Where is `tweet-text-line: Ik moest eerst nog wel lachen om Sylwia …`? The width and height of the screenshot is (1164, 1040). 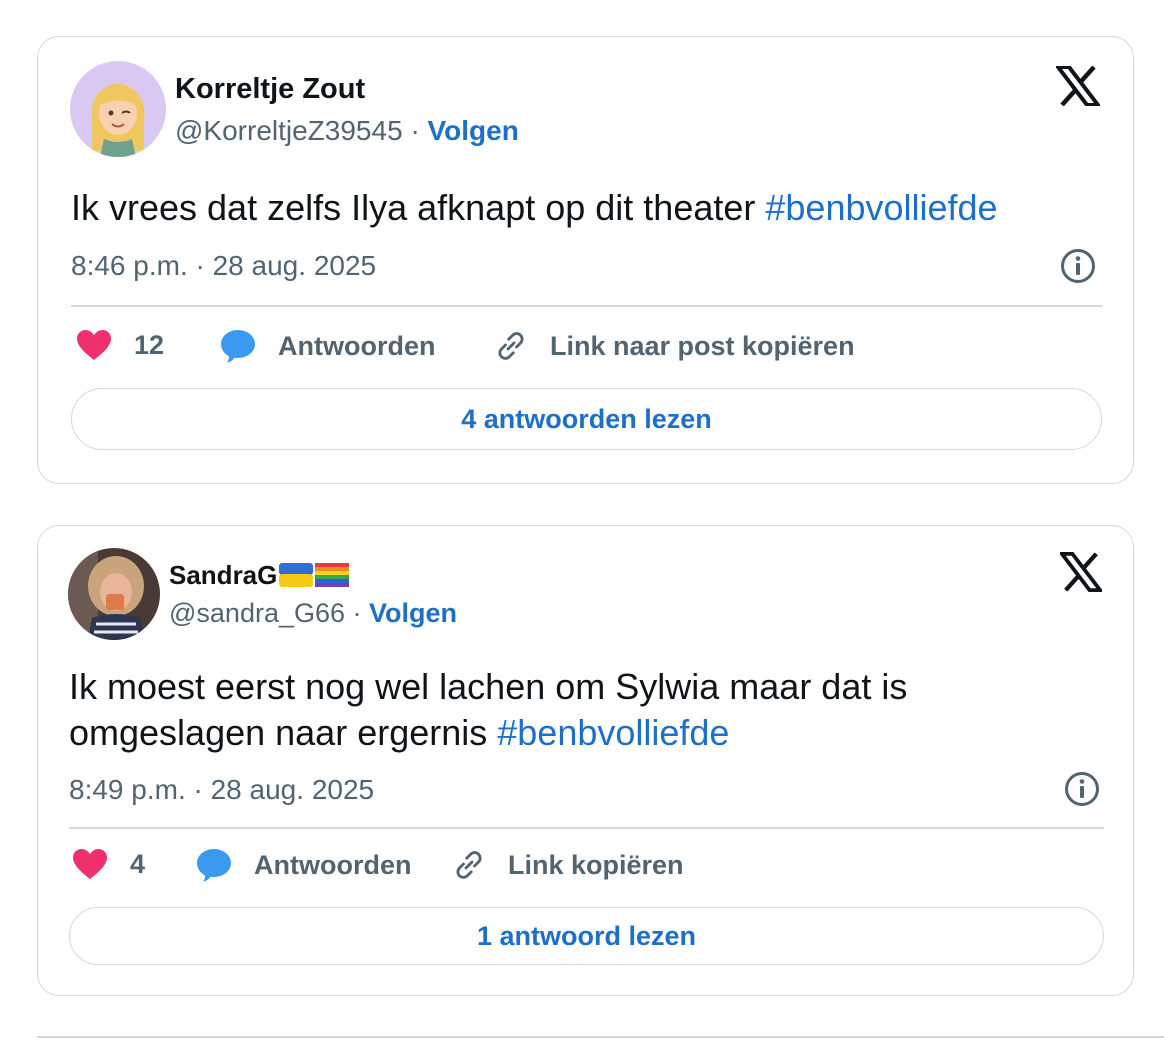 tweet-text-line: Ik moest eerst nog wel lachen om Sylwia … is located at coordinates (488, 686).